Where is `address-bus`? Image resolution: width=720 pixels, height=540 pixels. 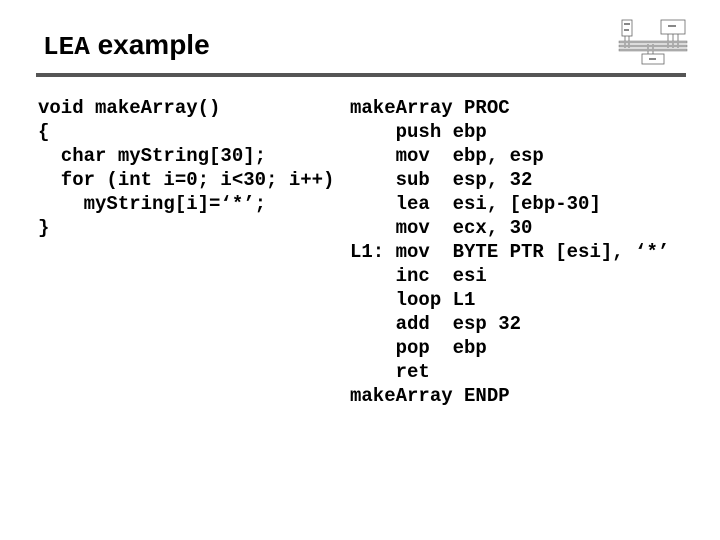 address-bus is located at coordinates (653, 42).